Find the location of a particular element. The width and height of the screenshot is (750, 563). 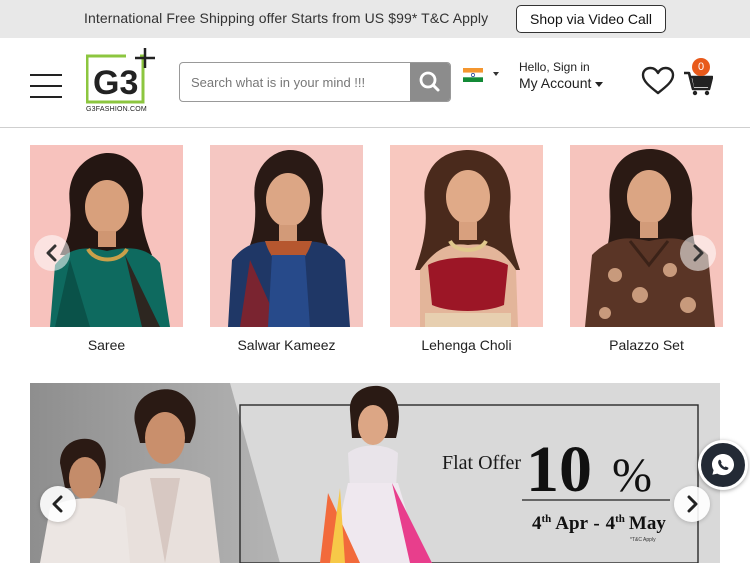

account-label-row: My Account is located at coordinates (561, 83).